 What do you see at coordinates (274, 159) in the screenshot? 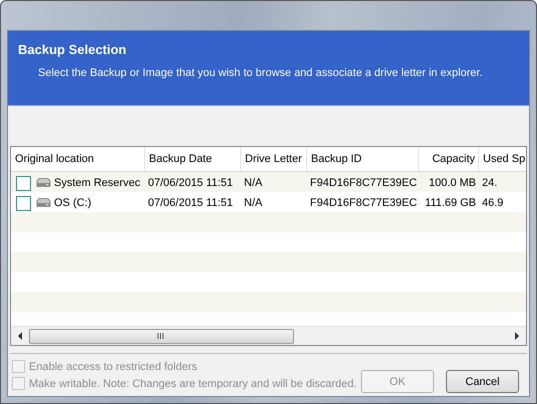
I see `column-header: Drive Letter` at bounding box center [274, 159].